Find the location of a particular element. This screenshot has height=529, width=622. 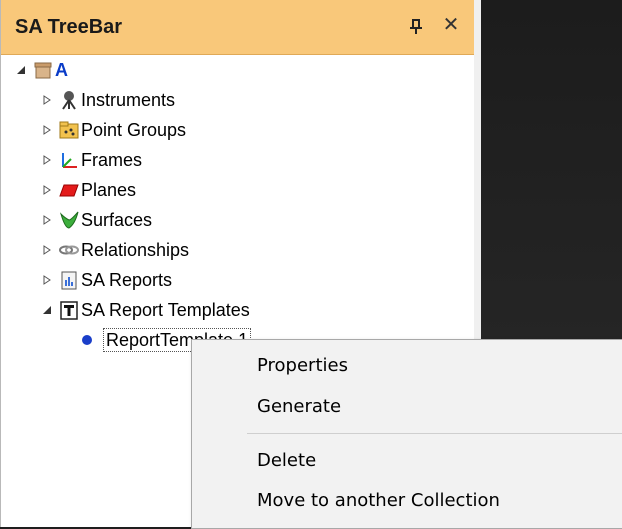

menu-item-label: Properties is located at coordinates (302, 365).